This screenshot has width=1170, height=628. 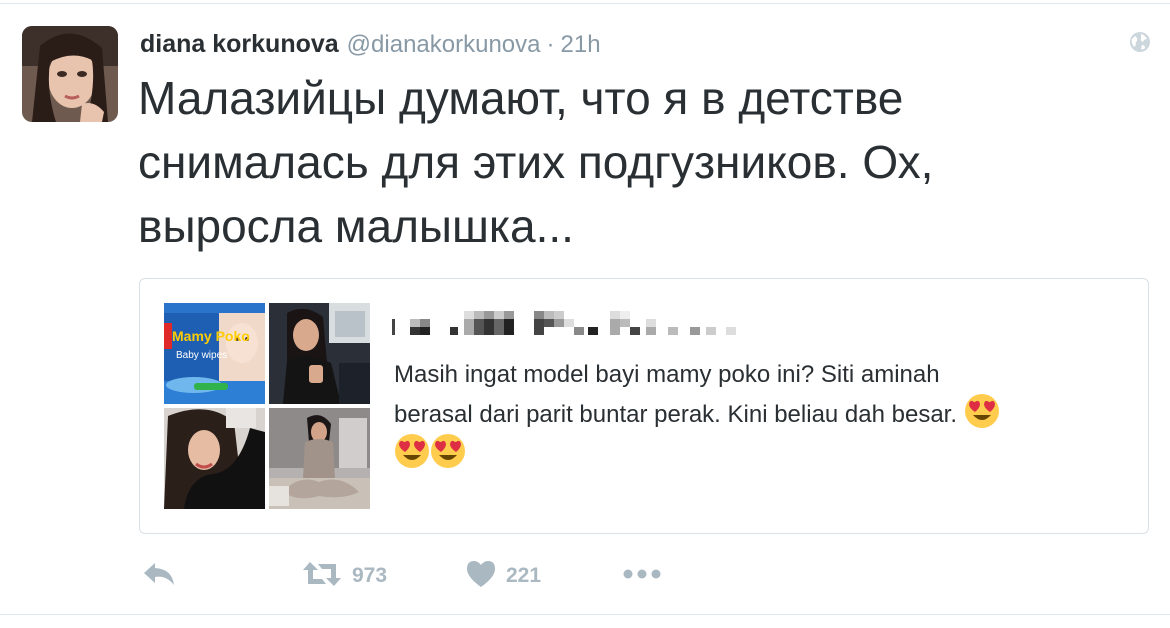 I want to click on reply-button, so click(x=159, y=576).